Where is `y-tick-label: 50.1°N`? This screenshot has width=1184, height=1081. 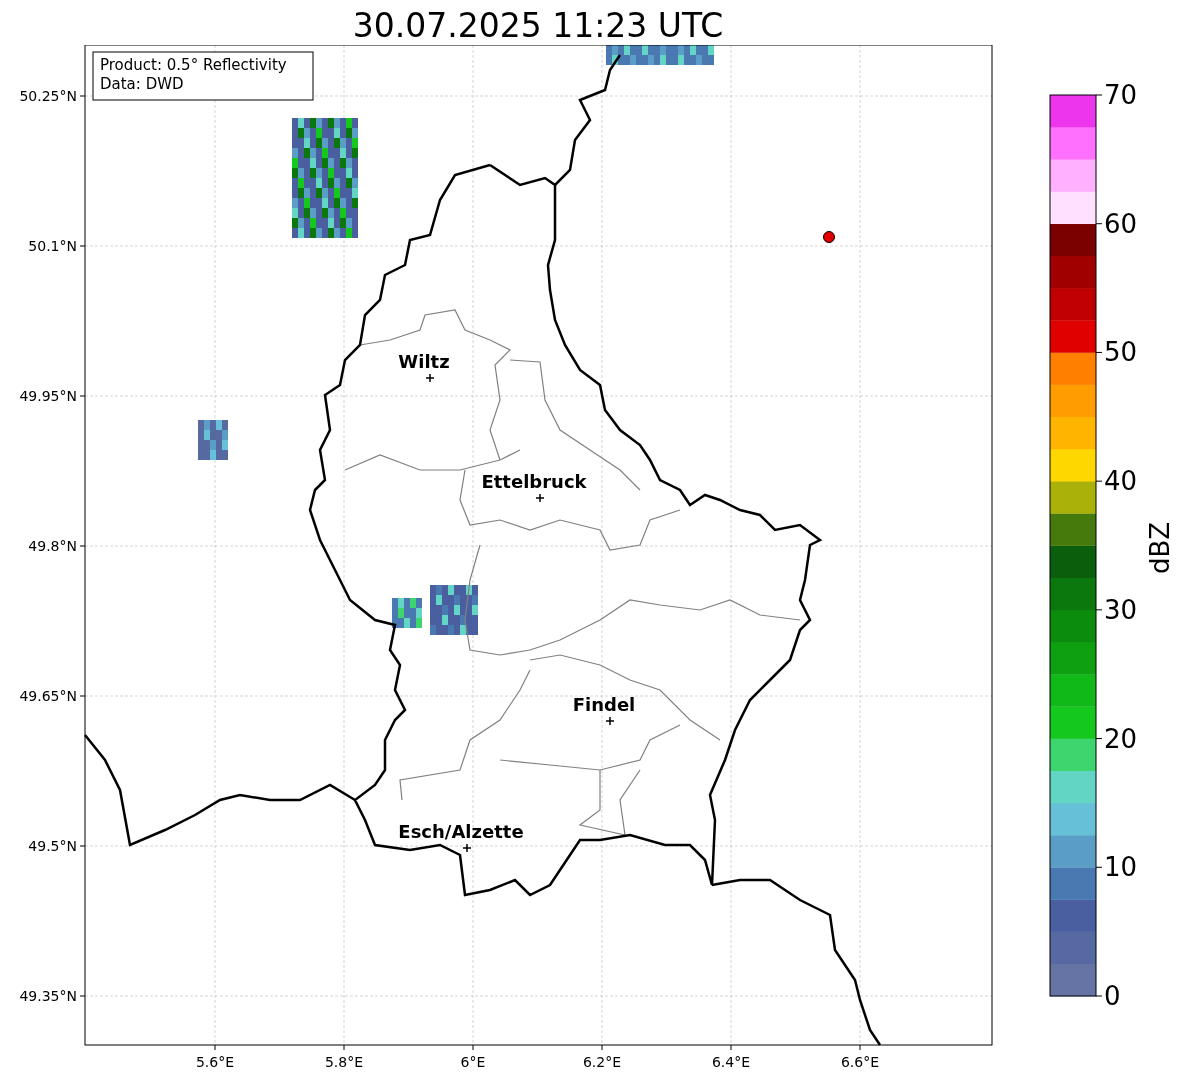 y-tick-label: 50.1°N is located at coordinates (52, 246).